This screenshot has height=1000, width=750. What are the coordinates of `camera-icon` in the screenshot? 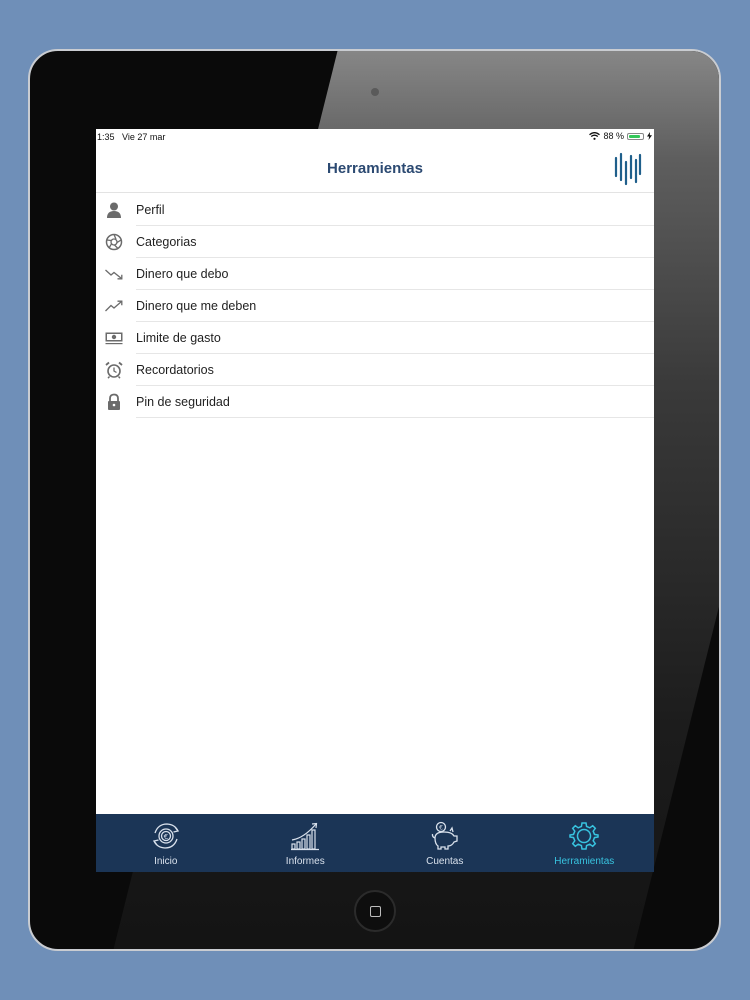 It's located at (375, 92).